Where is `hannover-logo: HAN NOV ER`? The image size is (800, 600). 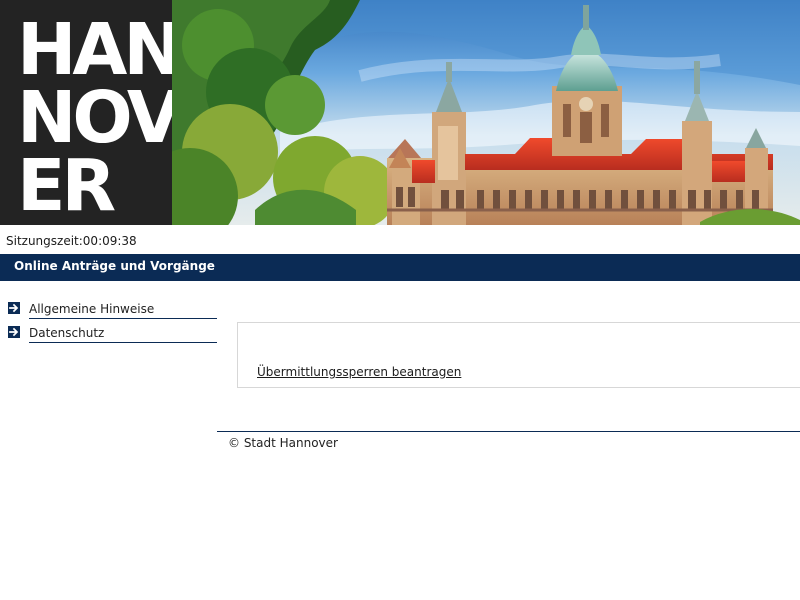 hannover-logo: HAN NOV ER is located at coordinates (86, 112).